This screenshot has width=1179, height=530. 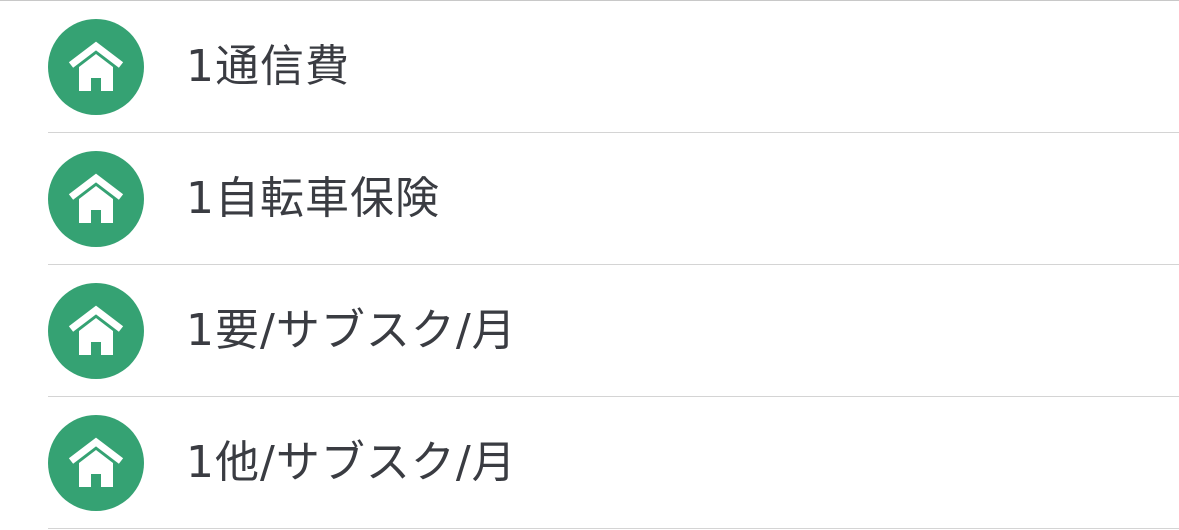 What do you see at coordinates (313, 198) in the screenshot?
I see `list-item-label: 1自転車保険` at bounding box center [313, 198].